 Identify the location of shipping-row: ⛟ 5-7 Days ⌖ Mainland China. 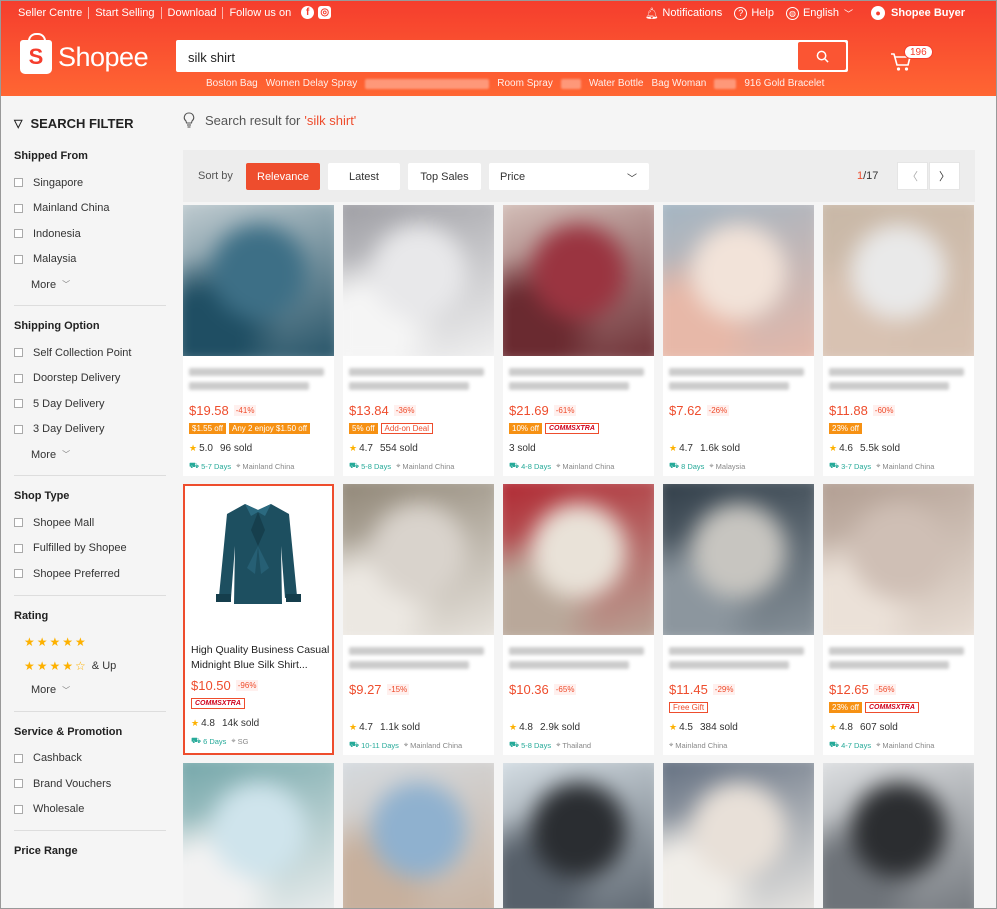
(258, 466).